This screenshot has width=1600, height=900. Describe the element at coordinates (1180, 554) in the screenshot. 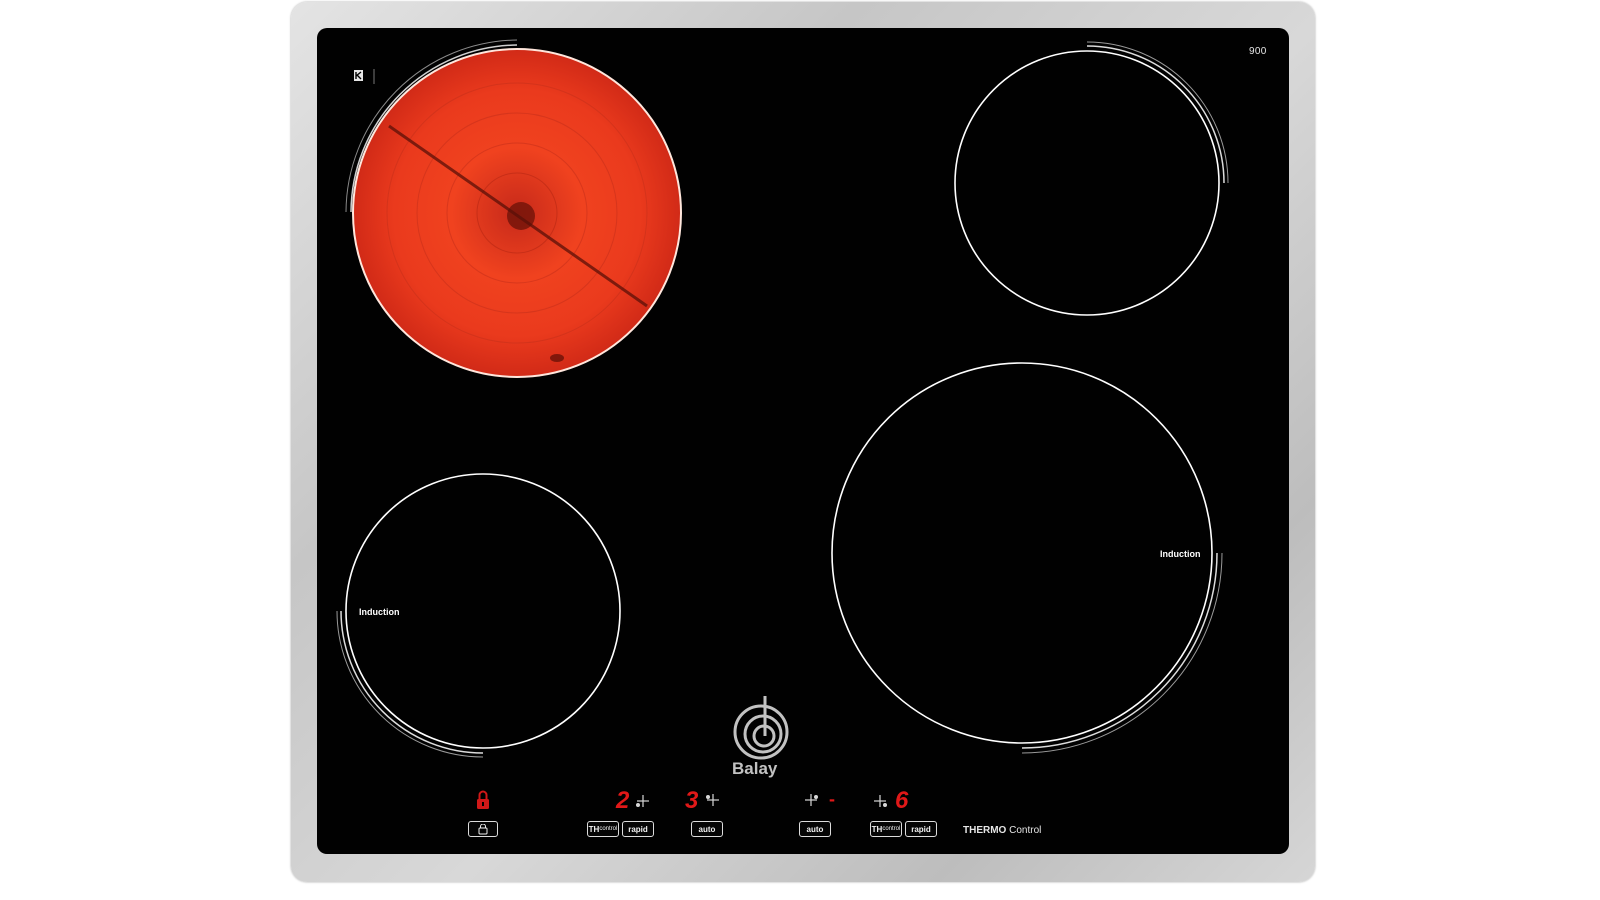

I see `front-right-zone-label: Induction` at that location.